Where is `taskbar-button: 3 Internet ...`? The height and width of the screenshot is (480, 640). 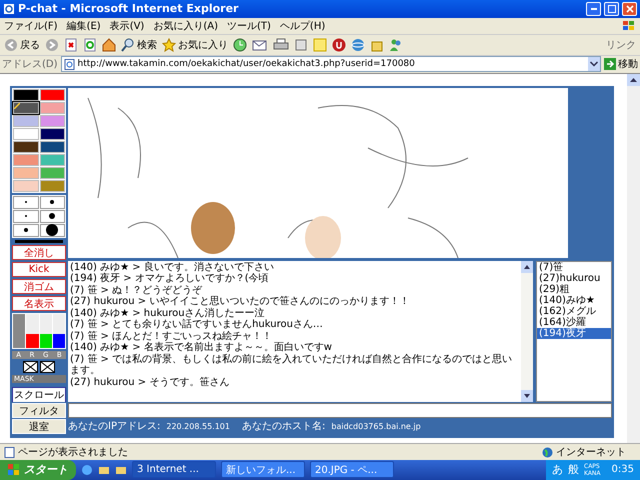 taskbar-button: 3 Internet ... is located at coordinates (174, 469).